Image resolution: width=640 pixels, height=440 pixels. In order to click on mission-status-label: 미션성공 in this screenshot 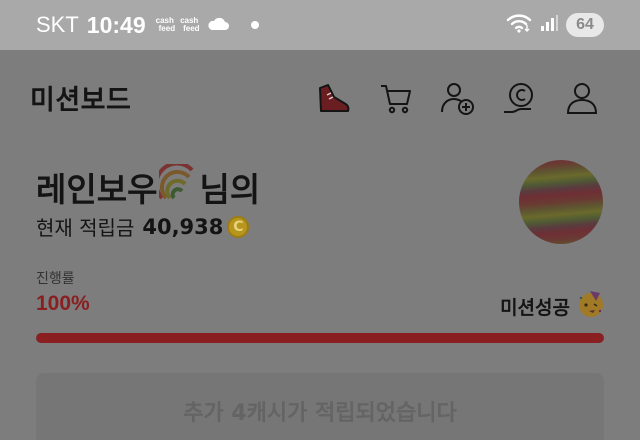, I will do `click(535, 308)`.